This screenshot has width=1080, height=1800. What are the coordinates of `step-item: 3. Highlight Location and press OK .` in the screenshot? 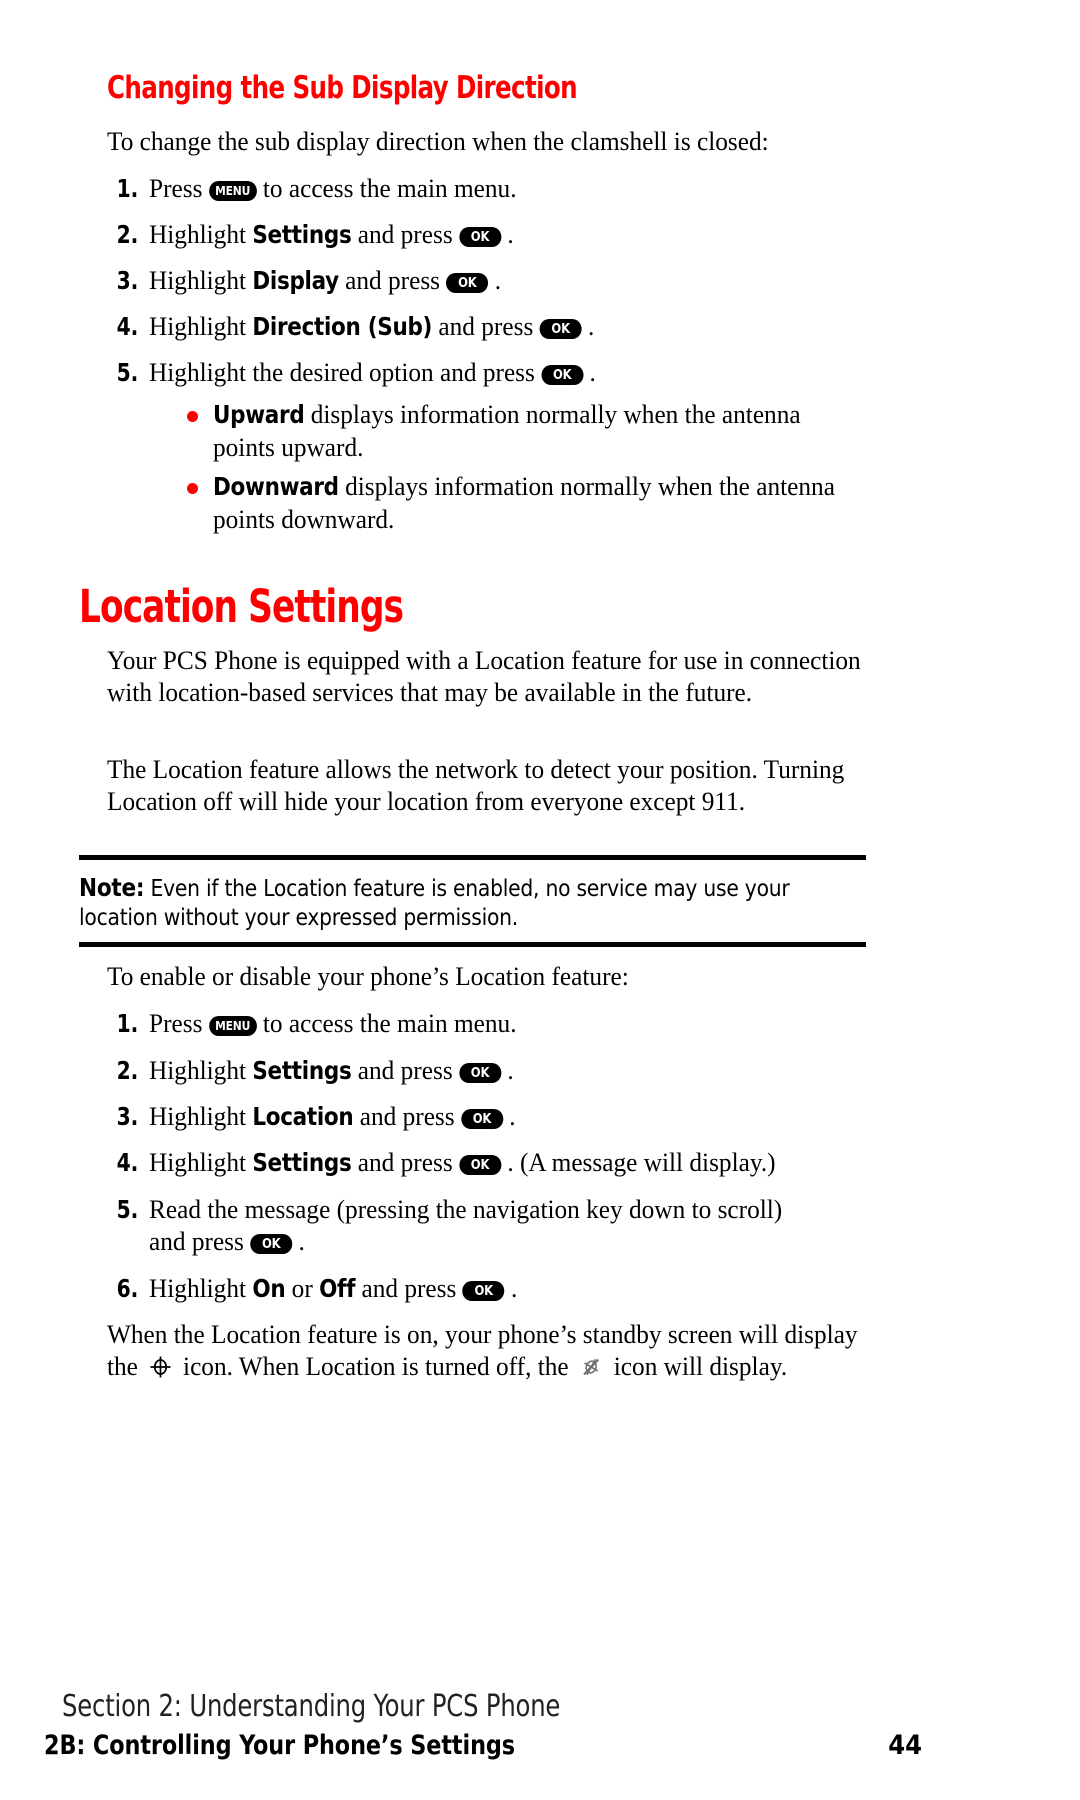 It's located at (320, 1116).